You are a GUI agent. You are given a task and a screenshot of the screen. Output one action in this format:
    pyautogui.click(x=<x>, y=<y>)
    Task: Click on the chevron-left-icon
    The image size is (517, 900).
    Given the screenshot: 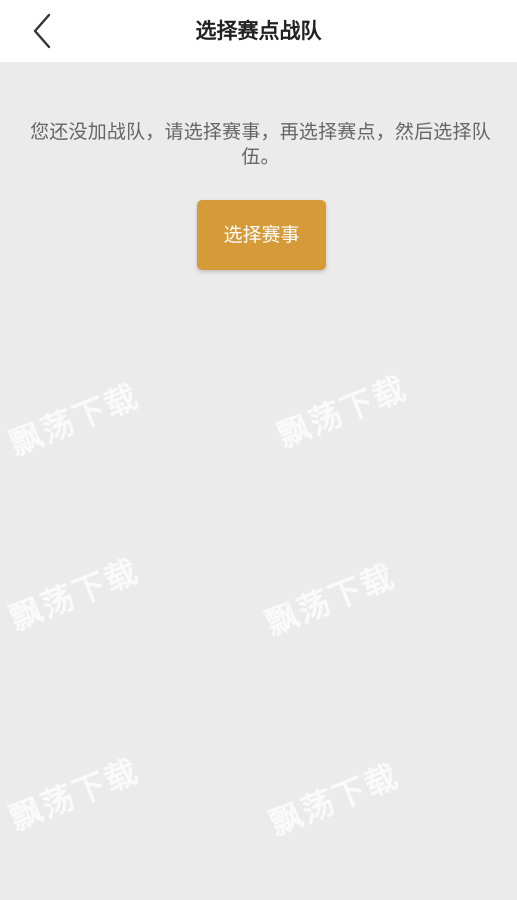 What is the action you would take?
    pyautogui.click(x=42, y=31)
    